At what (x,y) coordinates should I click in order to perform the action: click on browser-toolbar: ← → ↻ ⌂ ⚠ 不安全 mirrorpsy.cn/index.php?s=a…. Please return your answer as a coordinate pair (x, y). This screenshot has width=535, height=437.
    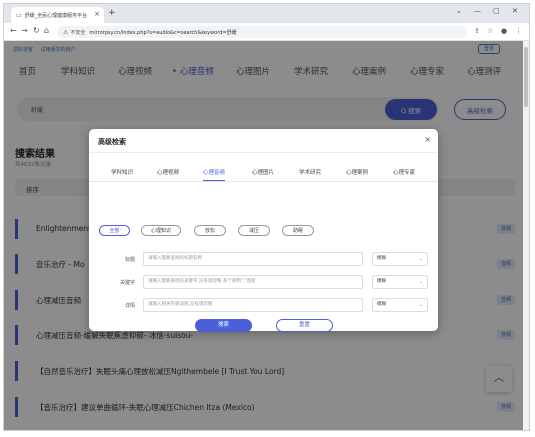
    Looking at the image, I should click on (266, 32).